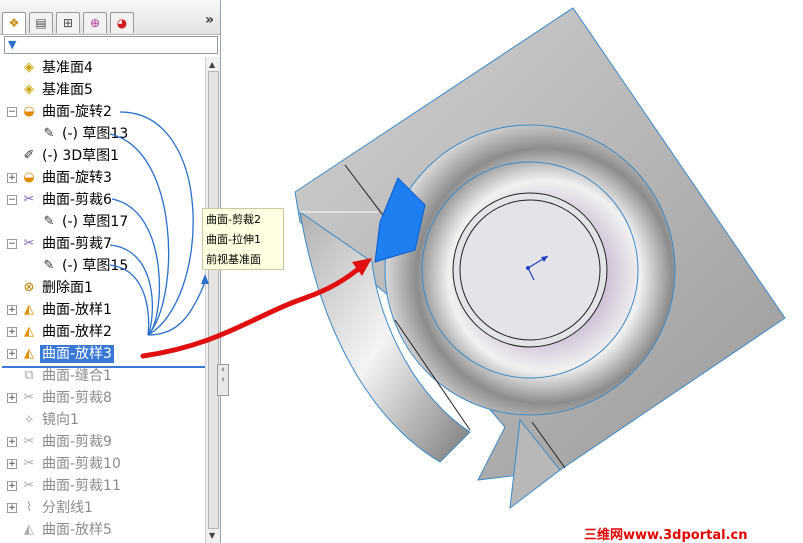 The width and height of the screenshot is (803, 543). What do you see at coordinates (233, 219) in the screenshot?
I see `tooltip-line-1: 曲面-剪裁2` at bounding box center [233, 219].